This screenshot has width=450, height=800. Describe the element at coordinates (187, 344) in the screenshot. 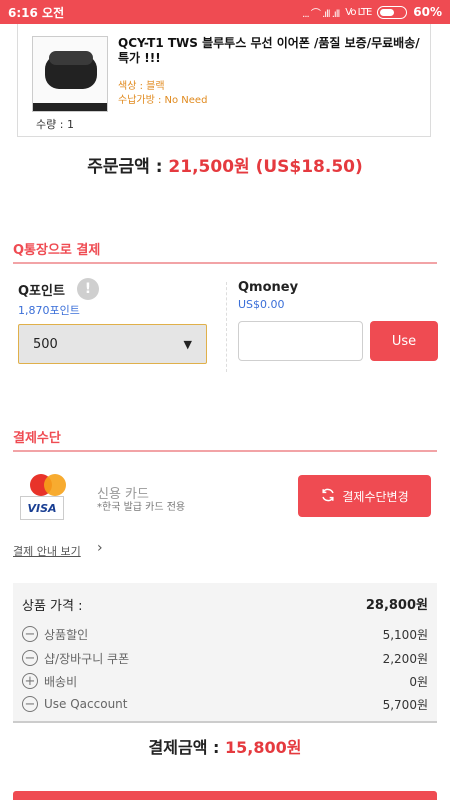

I see `dropdown-arrow-icon: ▼` at that location.